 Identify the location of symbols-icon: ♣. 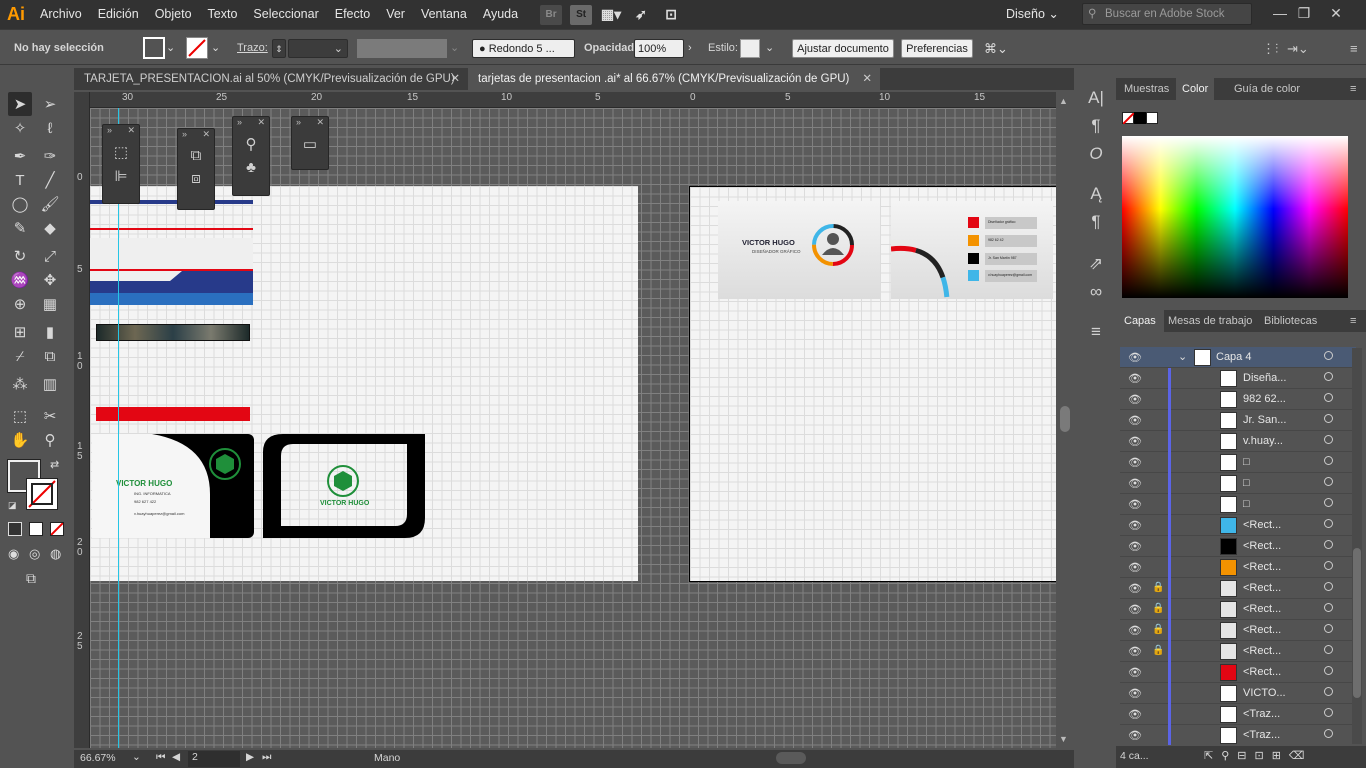
(251, 167).